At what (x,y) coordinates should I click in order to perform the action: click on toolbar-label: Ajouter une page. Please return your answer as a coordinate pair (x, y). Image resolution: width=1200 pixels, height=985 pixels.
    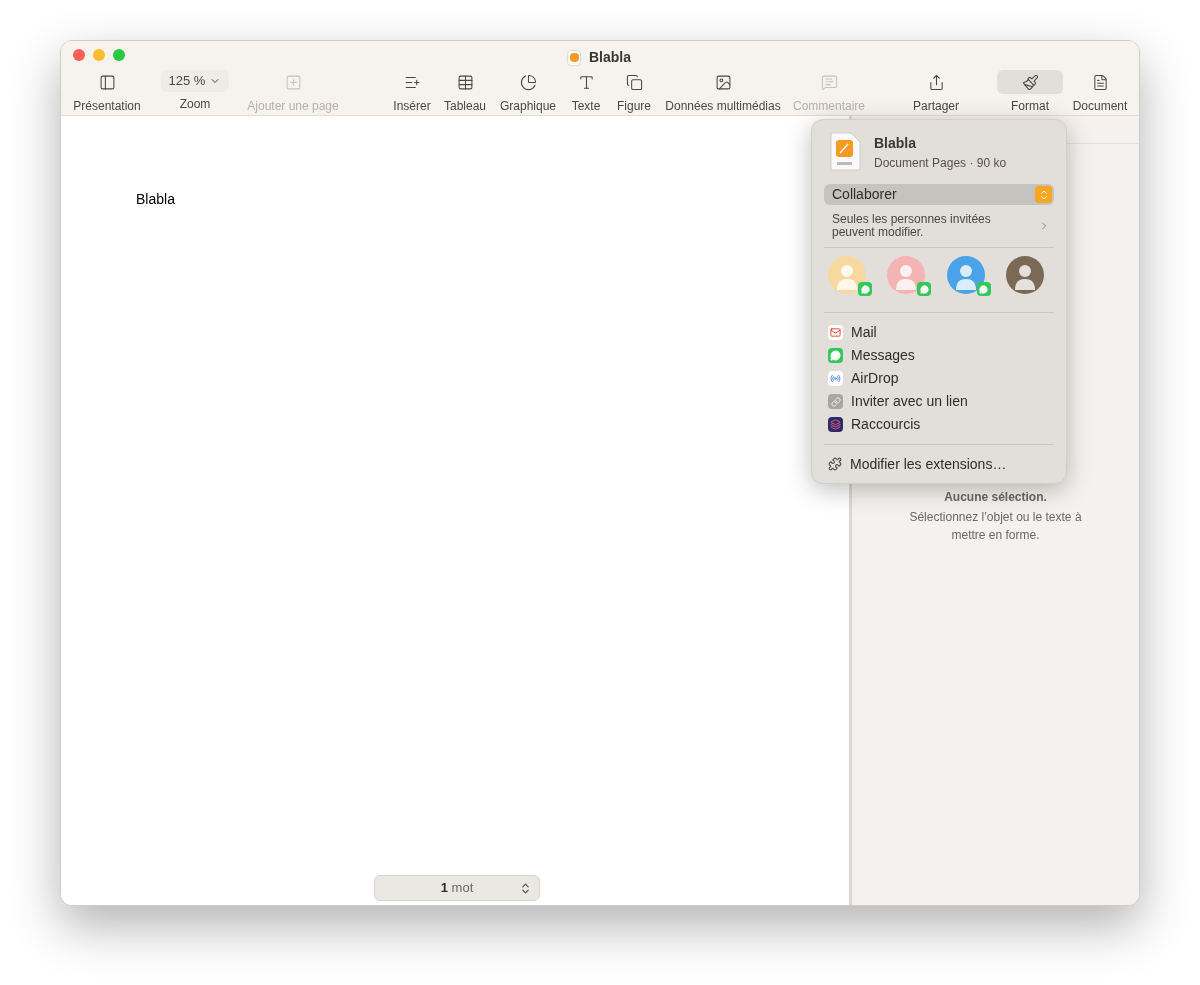
    Looking at the image, I should click on (293, 106).